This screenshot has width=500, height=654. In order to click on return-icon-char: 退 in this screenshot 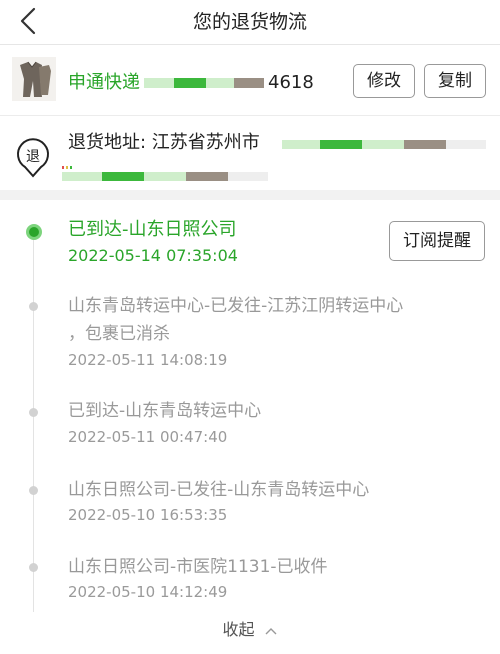, I will do `click(33, 157)`.